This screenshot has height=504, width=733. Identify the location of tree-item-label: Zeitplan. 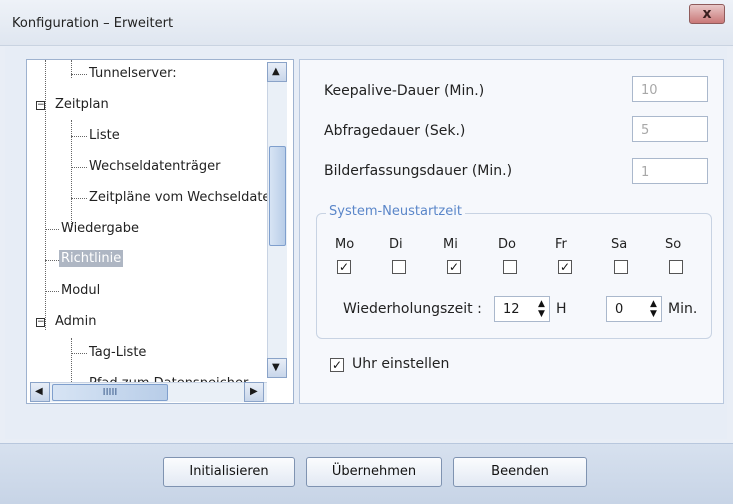
(82, 104).